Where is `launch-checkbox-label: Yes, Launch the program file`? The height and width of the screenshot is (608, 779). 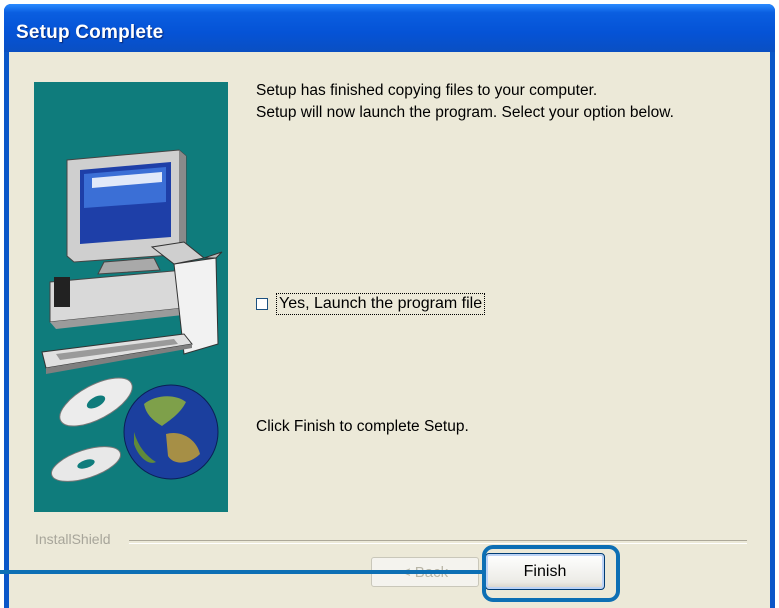
launch-checkbox-label: Yes, Launch the program file is located at coordinates (381, 304).